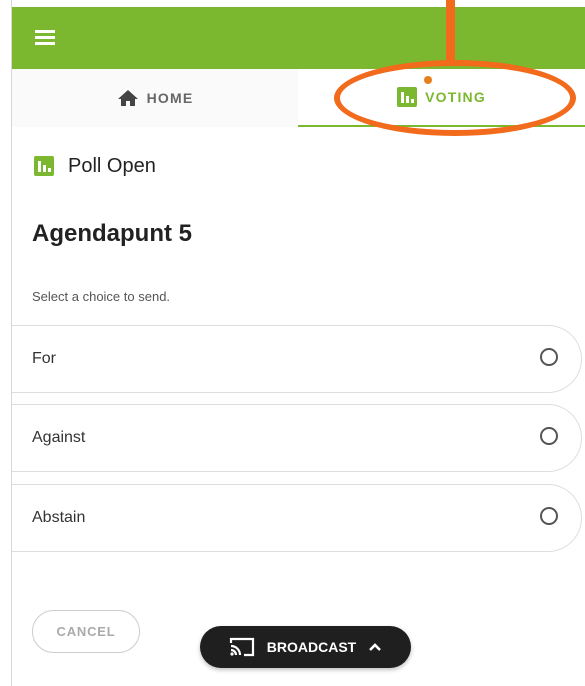  What do you see at coordinates (59, 517) in the screenshot?
I see `choice-label: Abstain` at bounding box center [59, 517].